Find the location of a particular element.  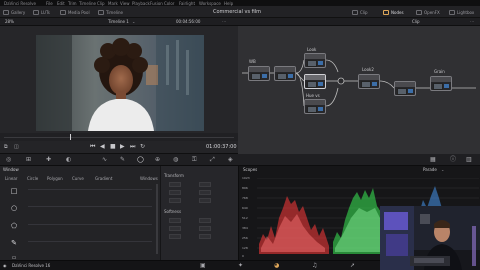

openfx-icon is located at coordinates (419, 12).